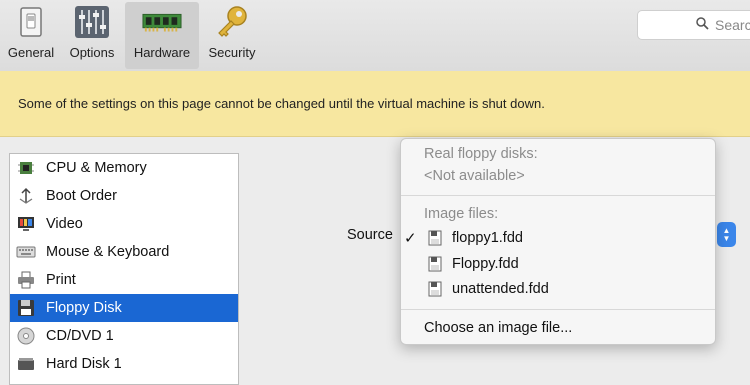 The image size is (750, 385). Describe the element at coordinates (92, 22) in the screenshot. I see `options-sliders-icon` at that location.